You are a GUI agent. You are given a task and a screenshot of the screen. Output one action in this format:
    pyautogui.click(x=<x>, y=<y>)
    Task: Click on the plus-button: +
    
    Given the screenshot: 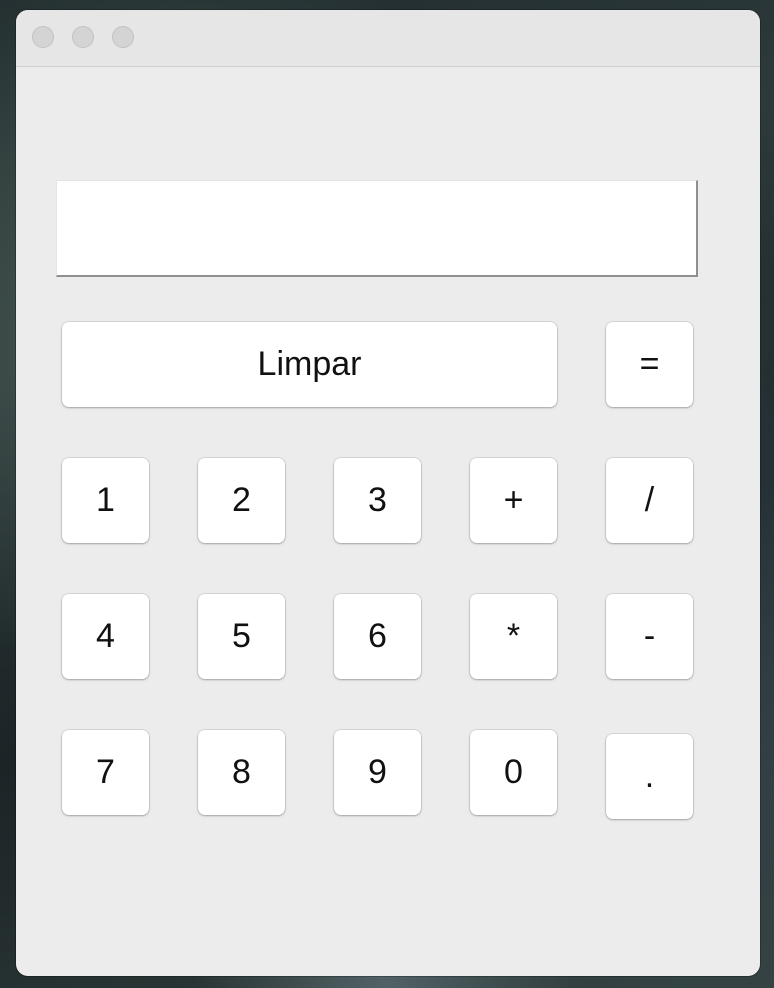 What is the action you would take?
    pyautogui.click(x=513, y=500)
    